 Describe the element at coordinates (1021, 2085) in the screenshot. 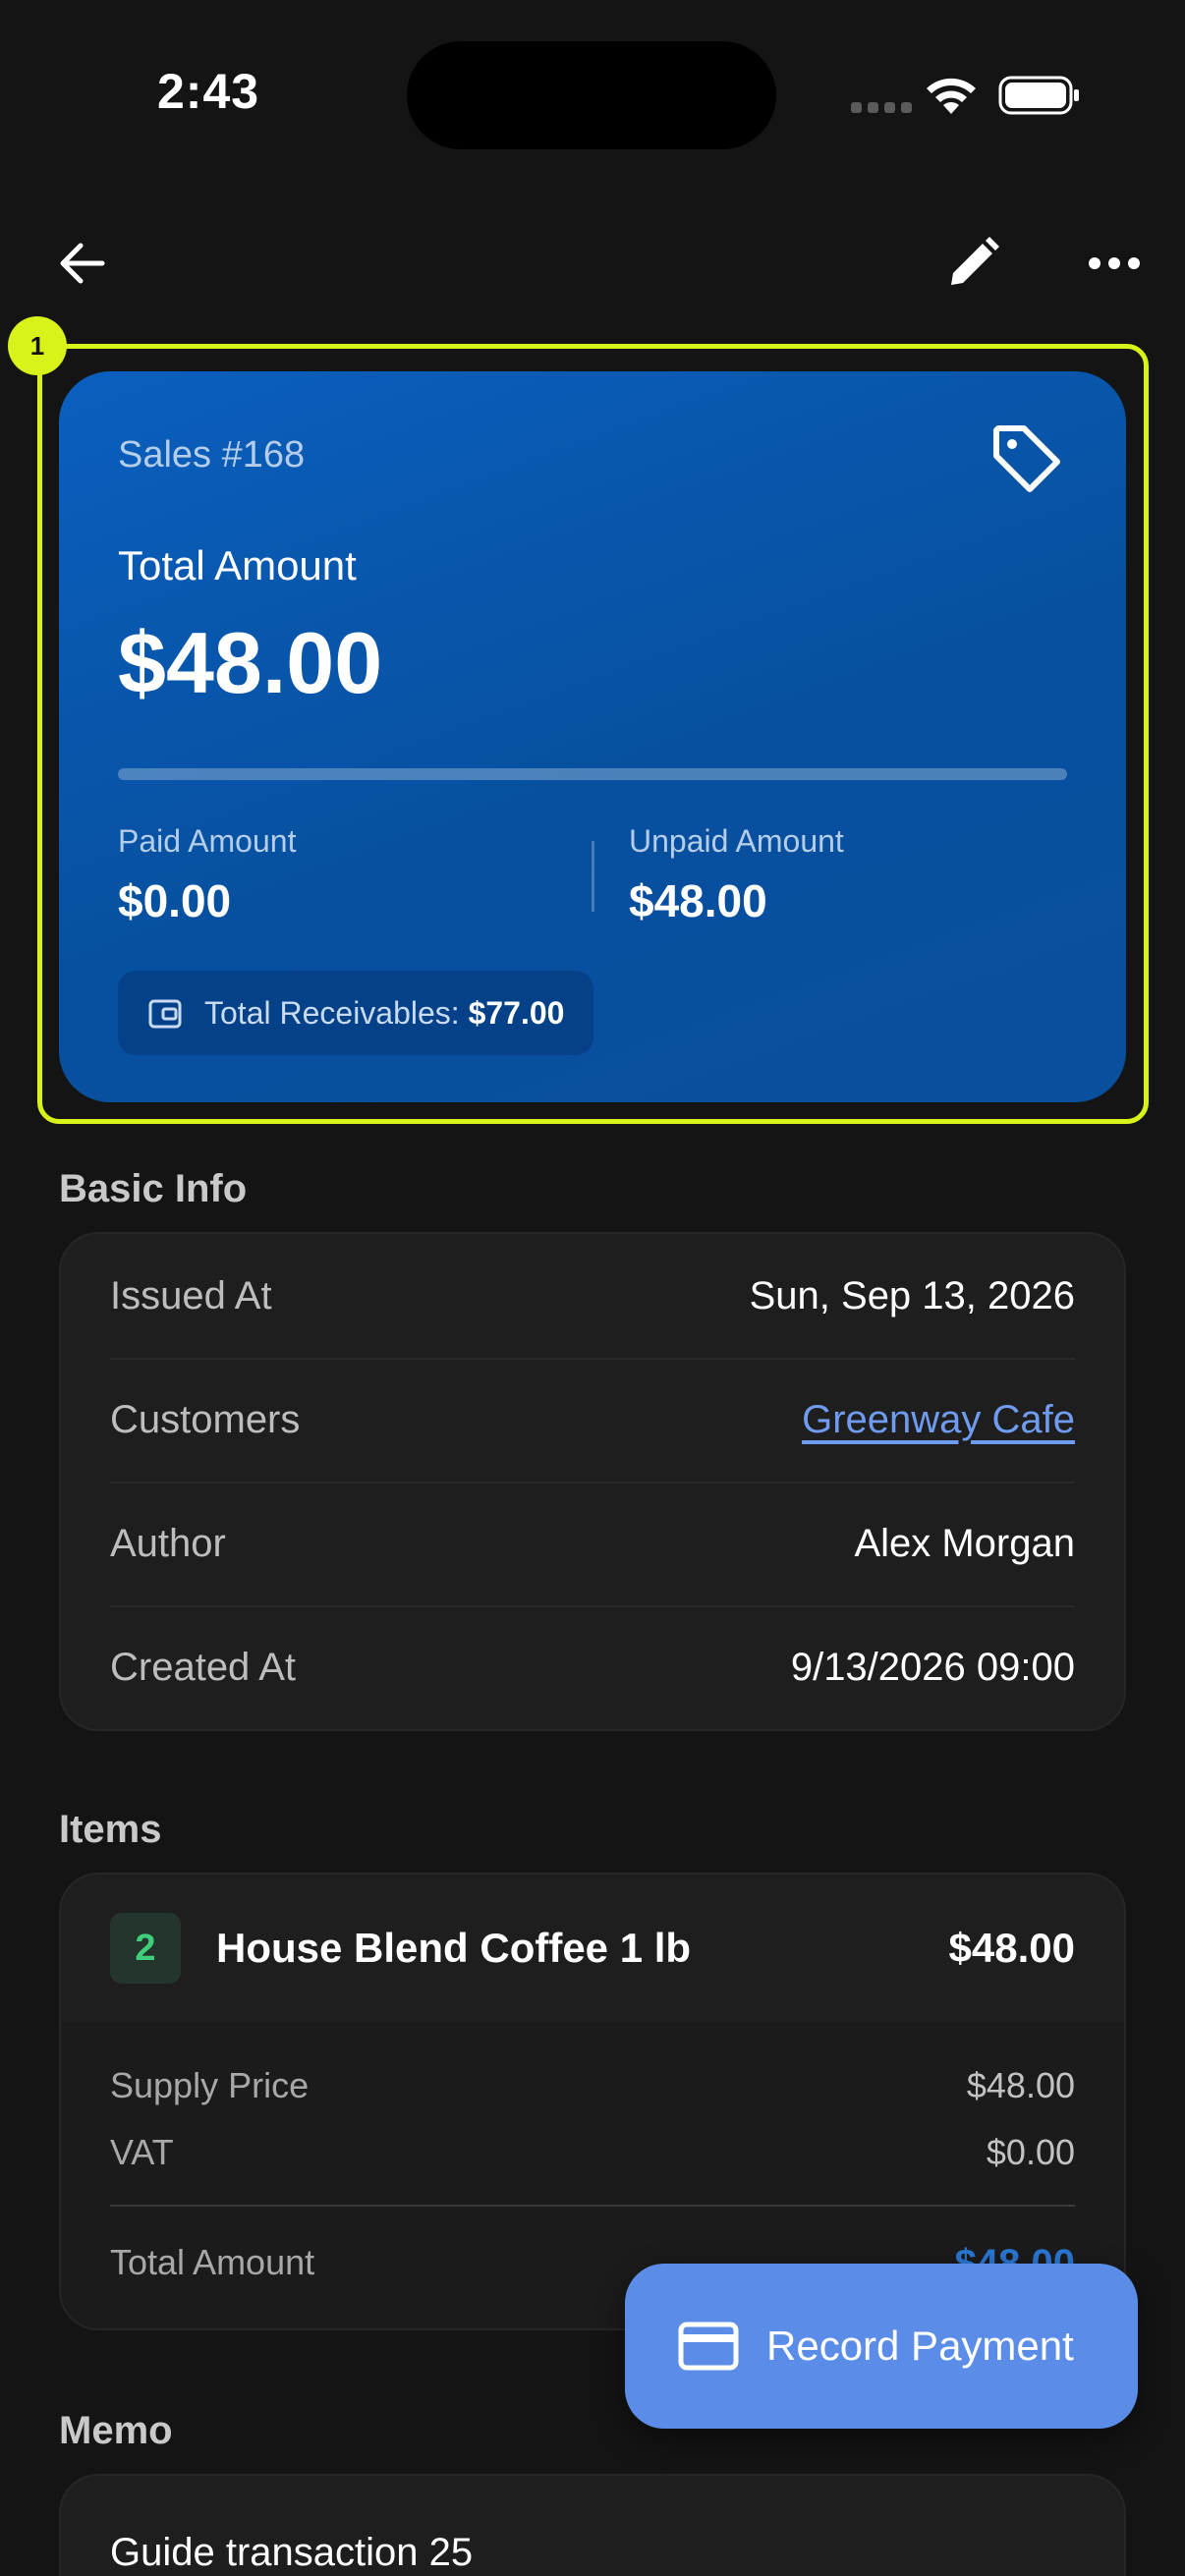

I see `supply-price-value: $48.00` at that location.